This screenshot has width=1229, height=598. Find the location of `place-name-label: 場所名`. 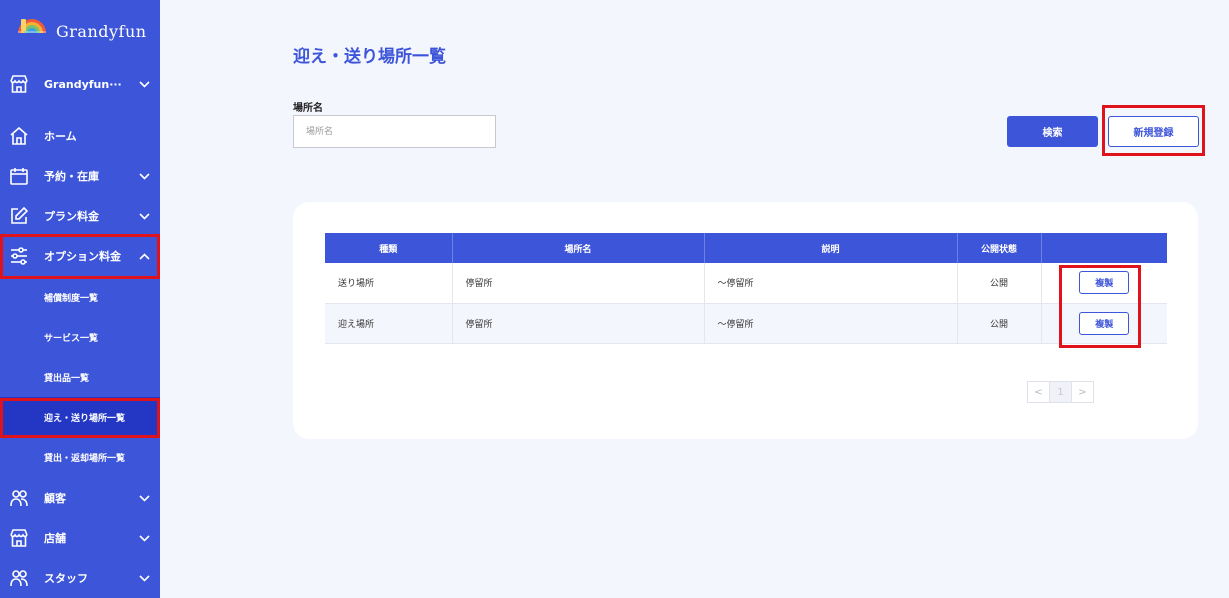

place-name-label: 場所名 is located at coordinates (308, 108).